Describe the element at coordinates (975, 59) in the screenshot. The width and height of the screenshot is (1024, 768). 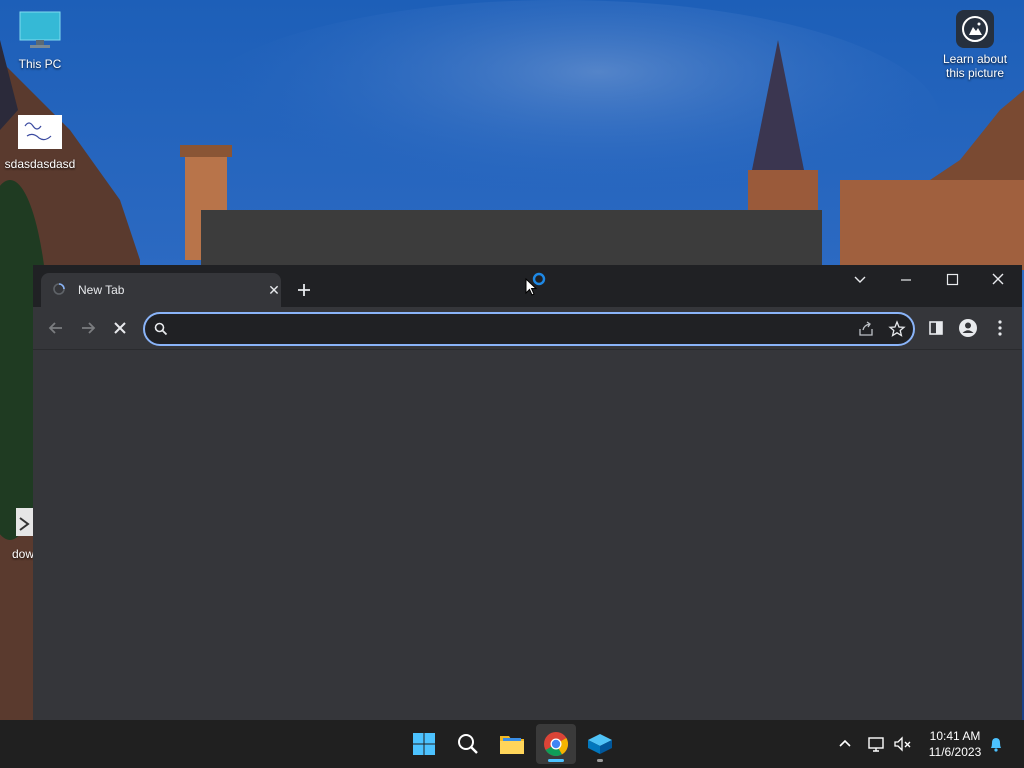
I see `spotlight-label-line1: Learn about` at that location.